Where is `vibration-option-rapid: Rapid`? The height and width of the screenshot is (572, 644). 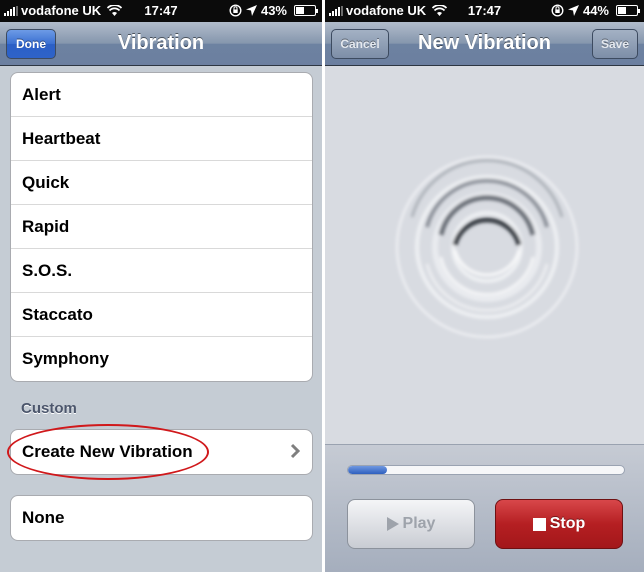
vibration-option-rapid: Rapid is located at coordinates (161, 227).